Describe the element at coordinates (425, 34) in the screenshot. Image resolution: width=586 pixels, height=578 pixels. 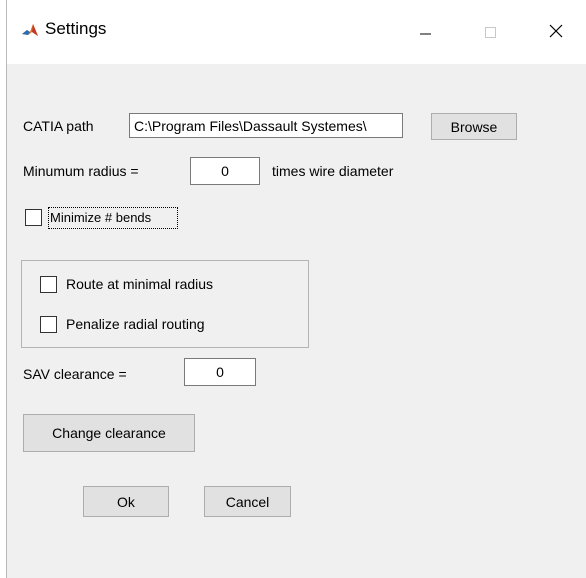
I see `minimize-icon` at that location.